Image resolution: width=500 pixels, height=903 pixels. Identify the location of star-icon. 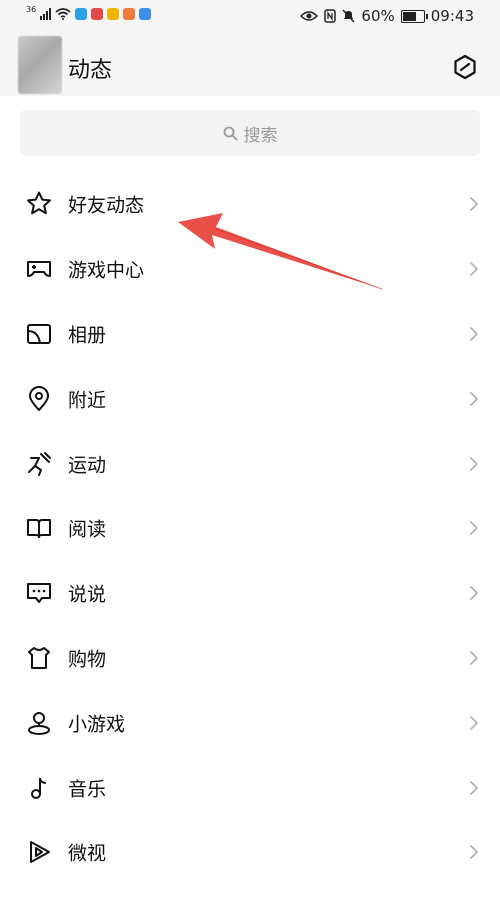
(39, 203).